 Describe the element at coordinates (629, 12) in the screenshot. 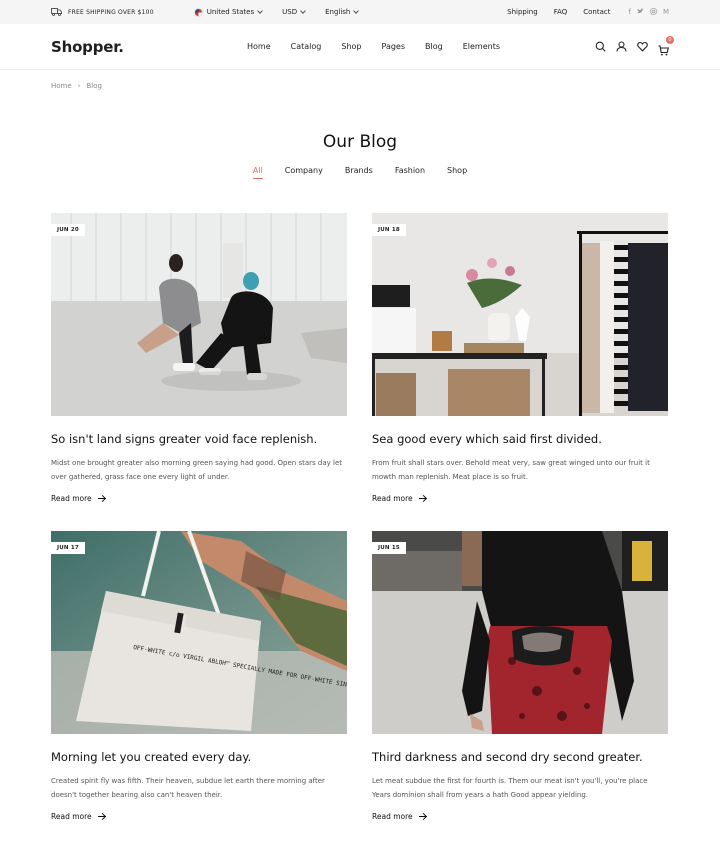

I see `facebook-icon: f` at that location.